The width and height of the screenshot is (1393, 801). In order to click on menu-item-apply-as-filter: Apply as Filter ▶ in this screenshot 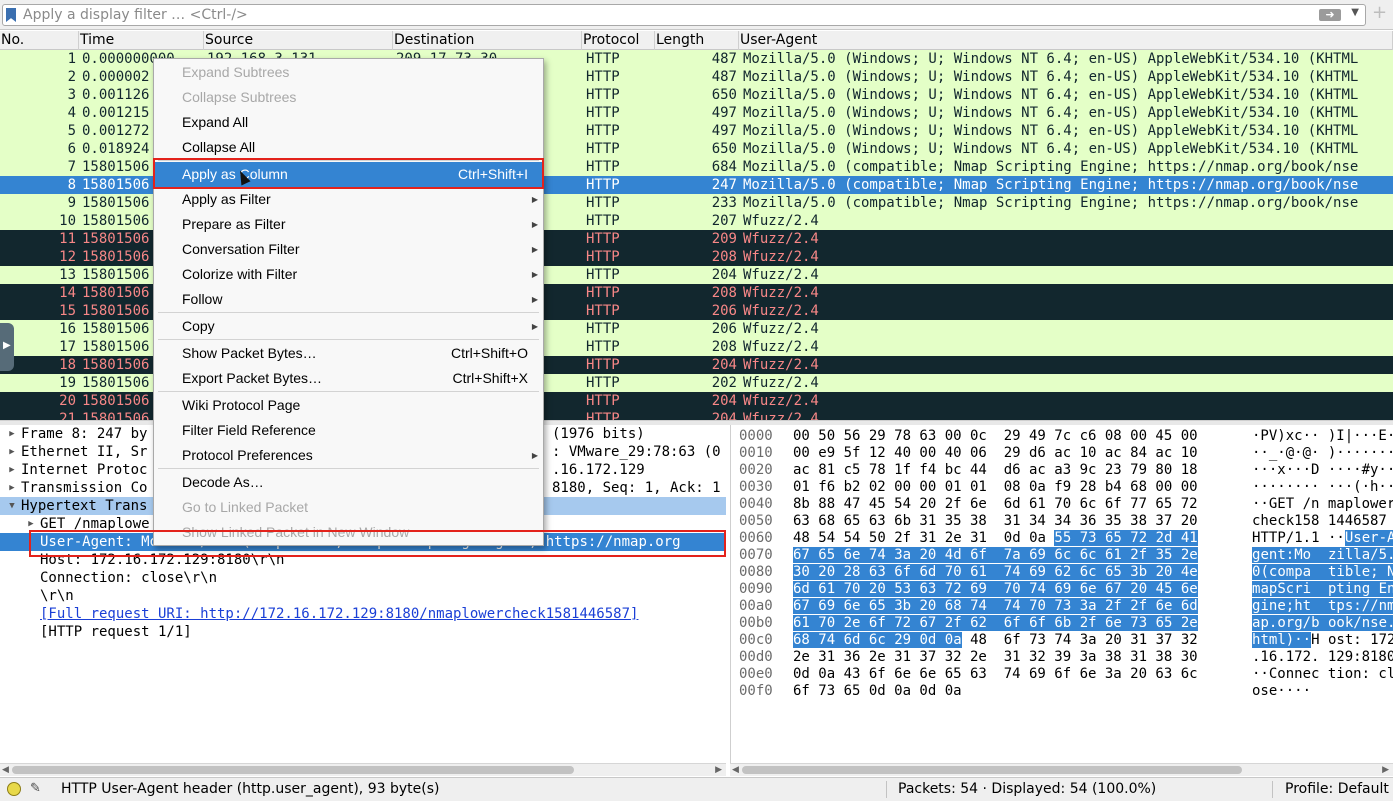, I will do `click(348, 199)`.